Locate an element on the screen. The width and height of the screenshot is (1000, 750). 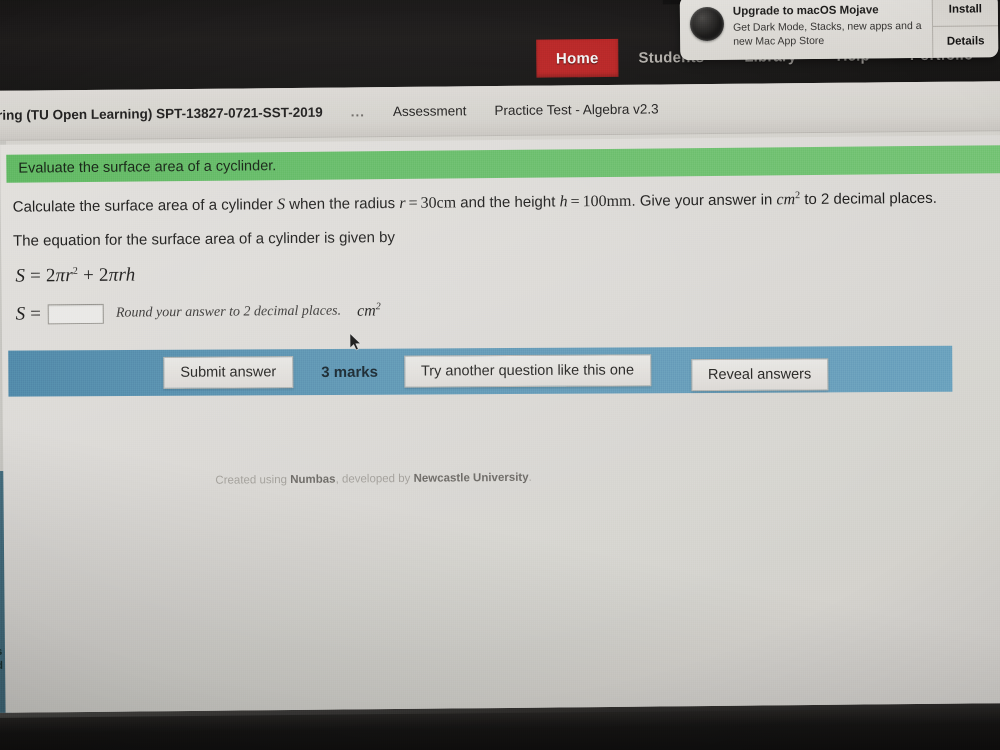
details-button: Details is located at coordinates (965, 42).